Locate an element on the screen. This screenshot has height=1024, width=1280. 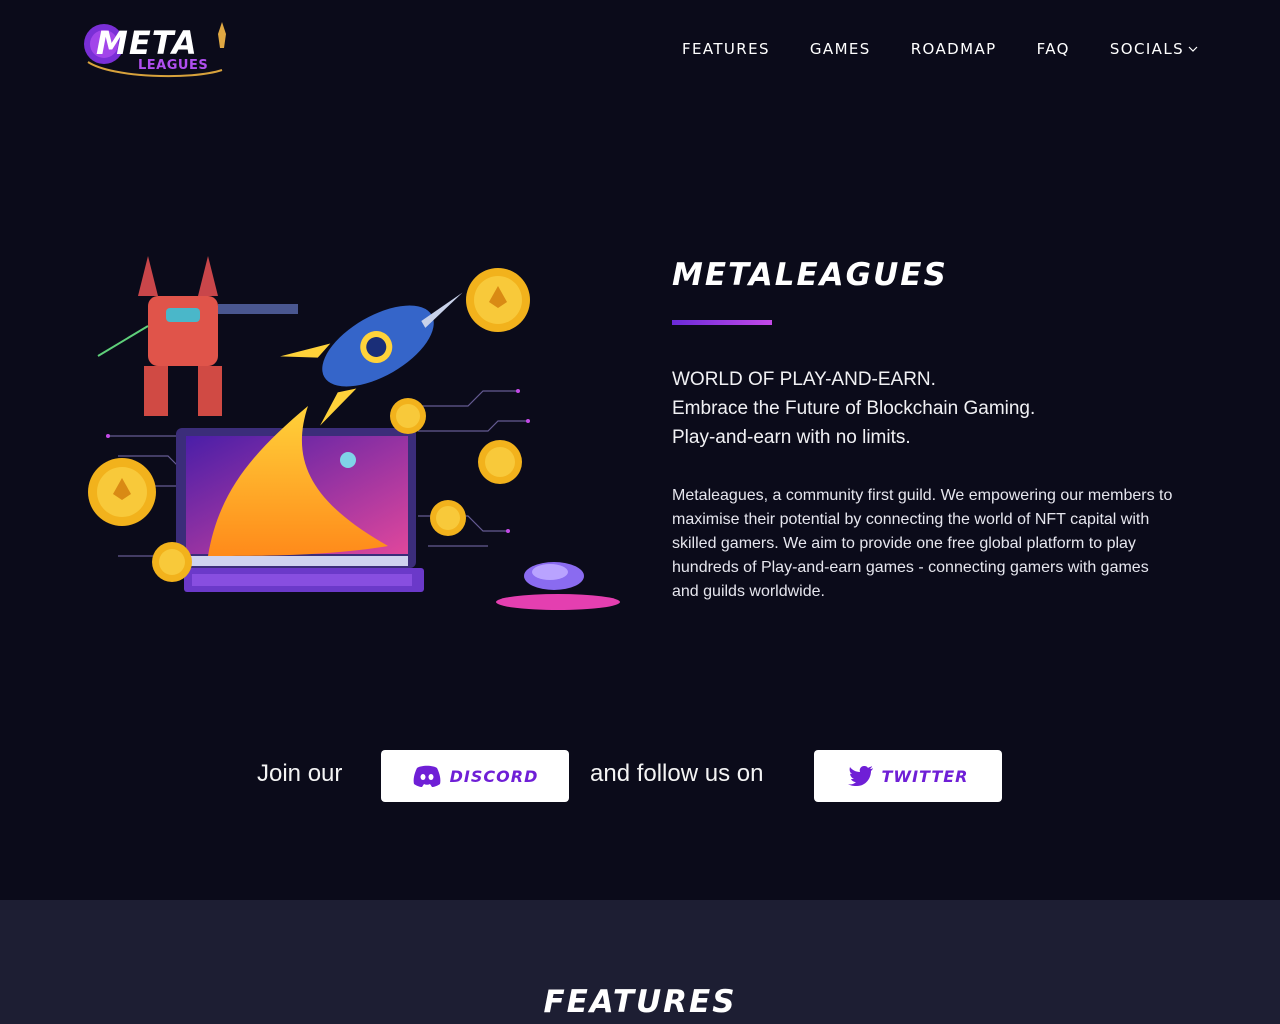
nav-faq-label: FAQ is located at coordinates (1053, 49).